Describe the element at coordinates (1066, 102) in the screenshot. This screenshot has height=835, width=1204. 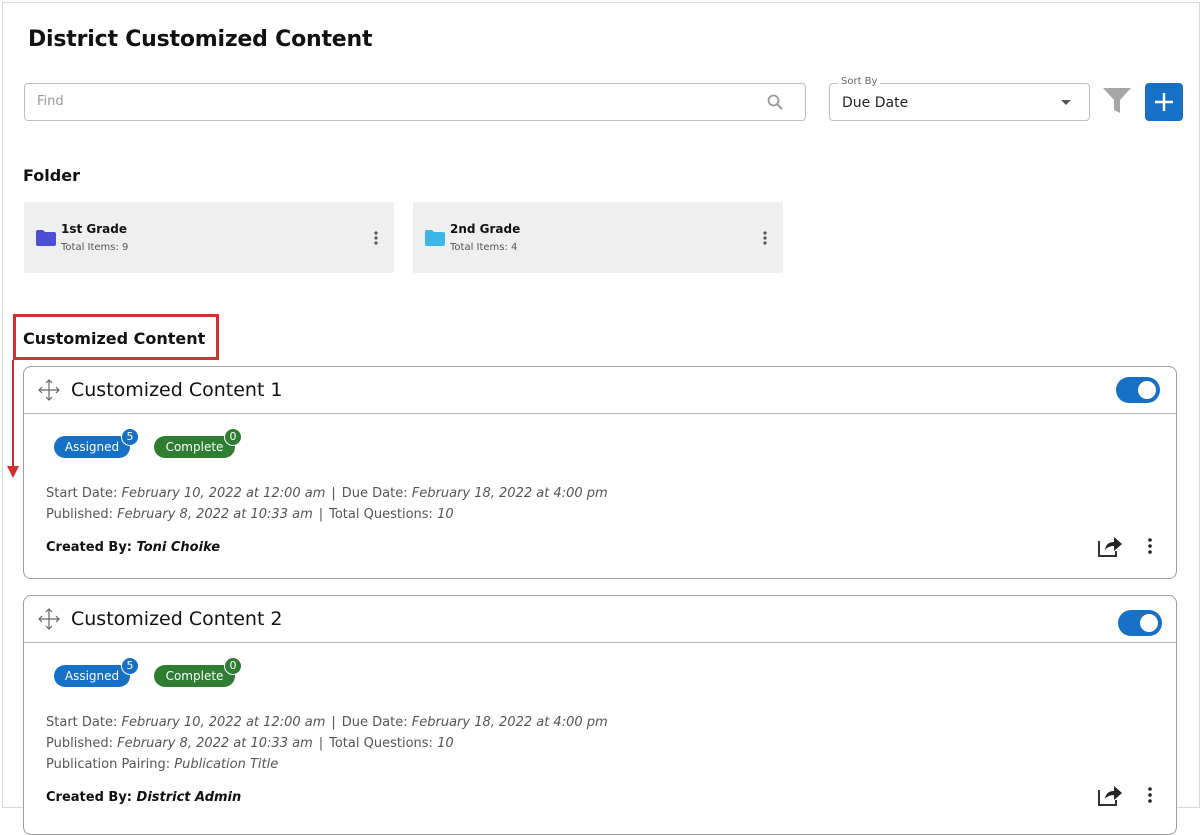
I see `chevron-down-icon` at that location.